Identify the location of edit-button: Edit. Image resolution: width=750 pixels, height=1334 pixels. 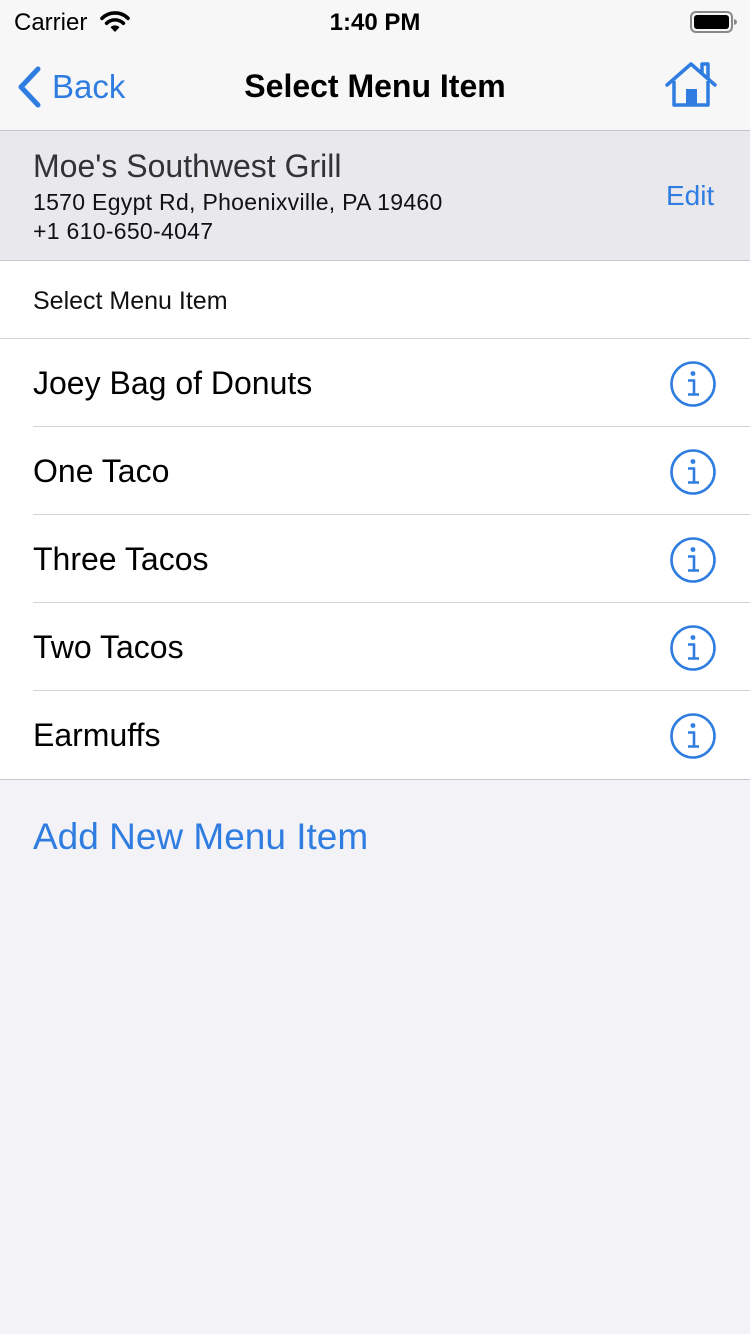
(690, 196).